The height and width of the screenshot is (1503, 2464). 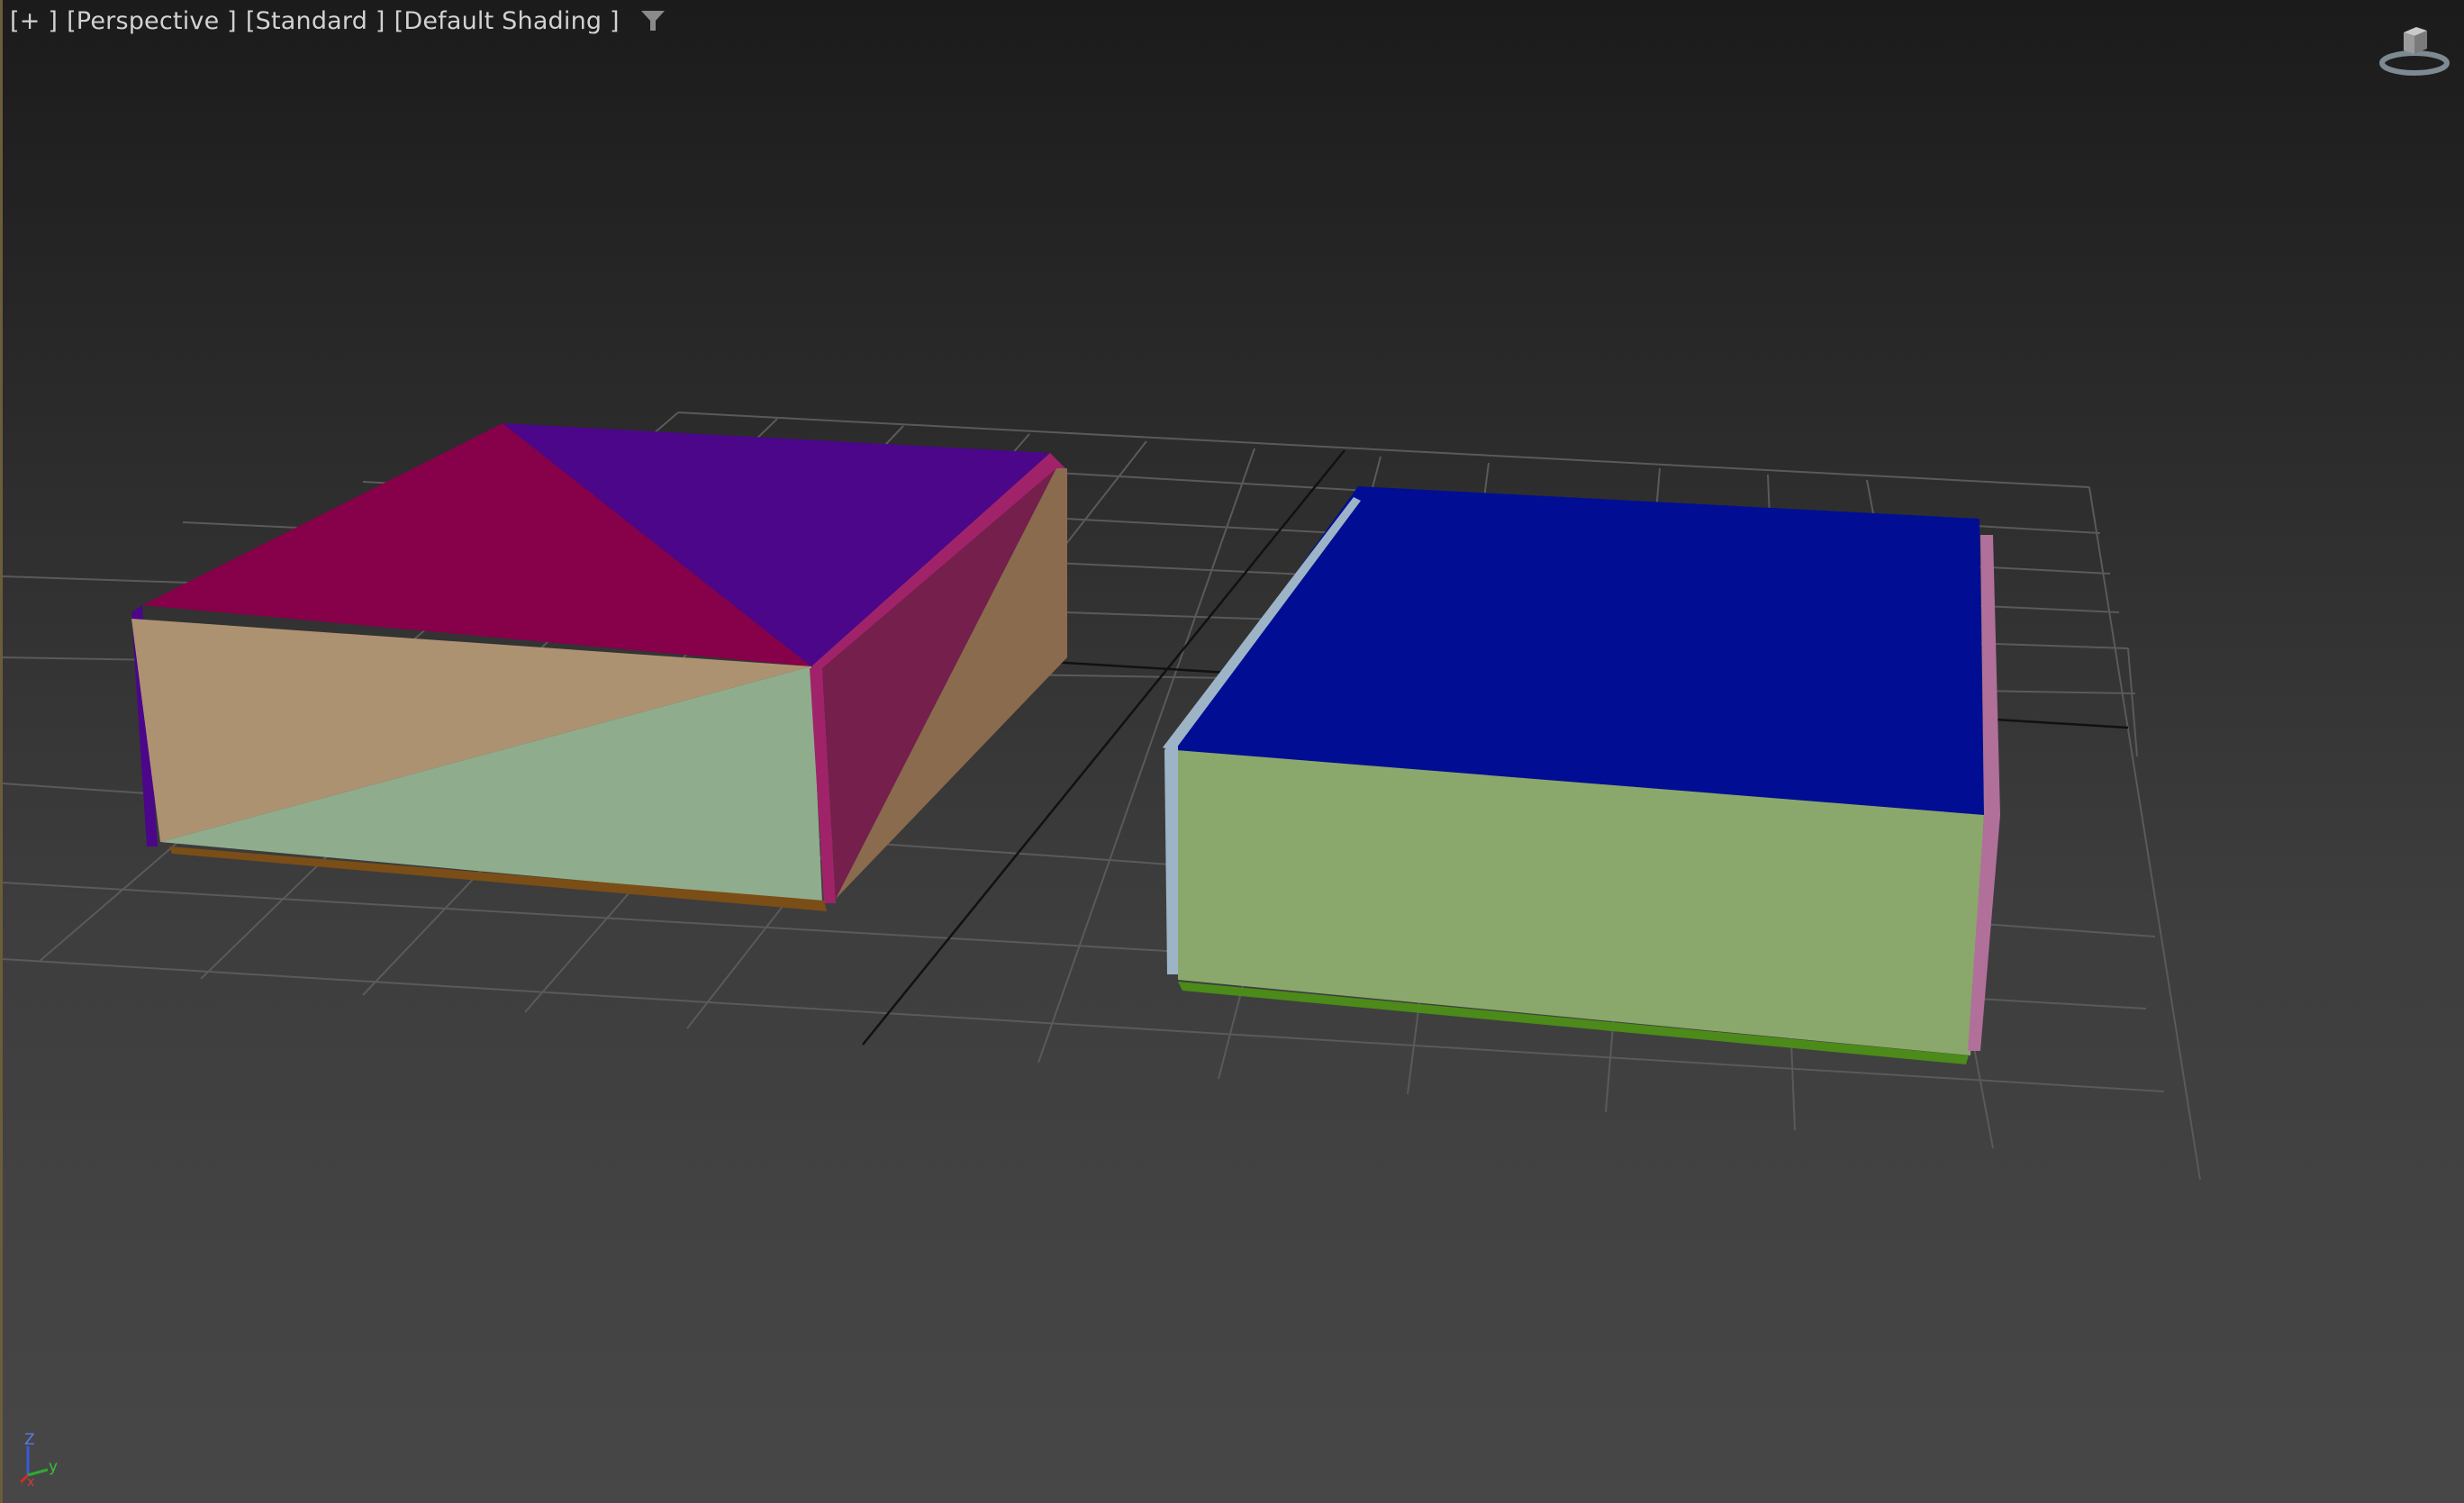 I want to click on viewport-shading-menu: [Default Shading ], so click(x=507, y=21).